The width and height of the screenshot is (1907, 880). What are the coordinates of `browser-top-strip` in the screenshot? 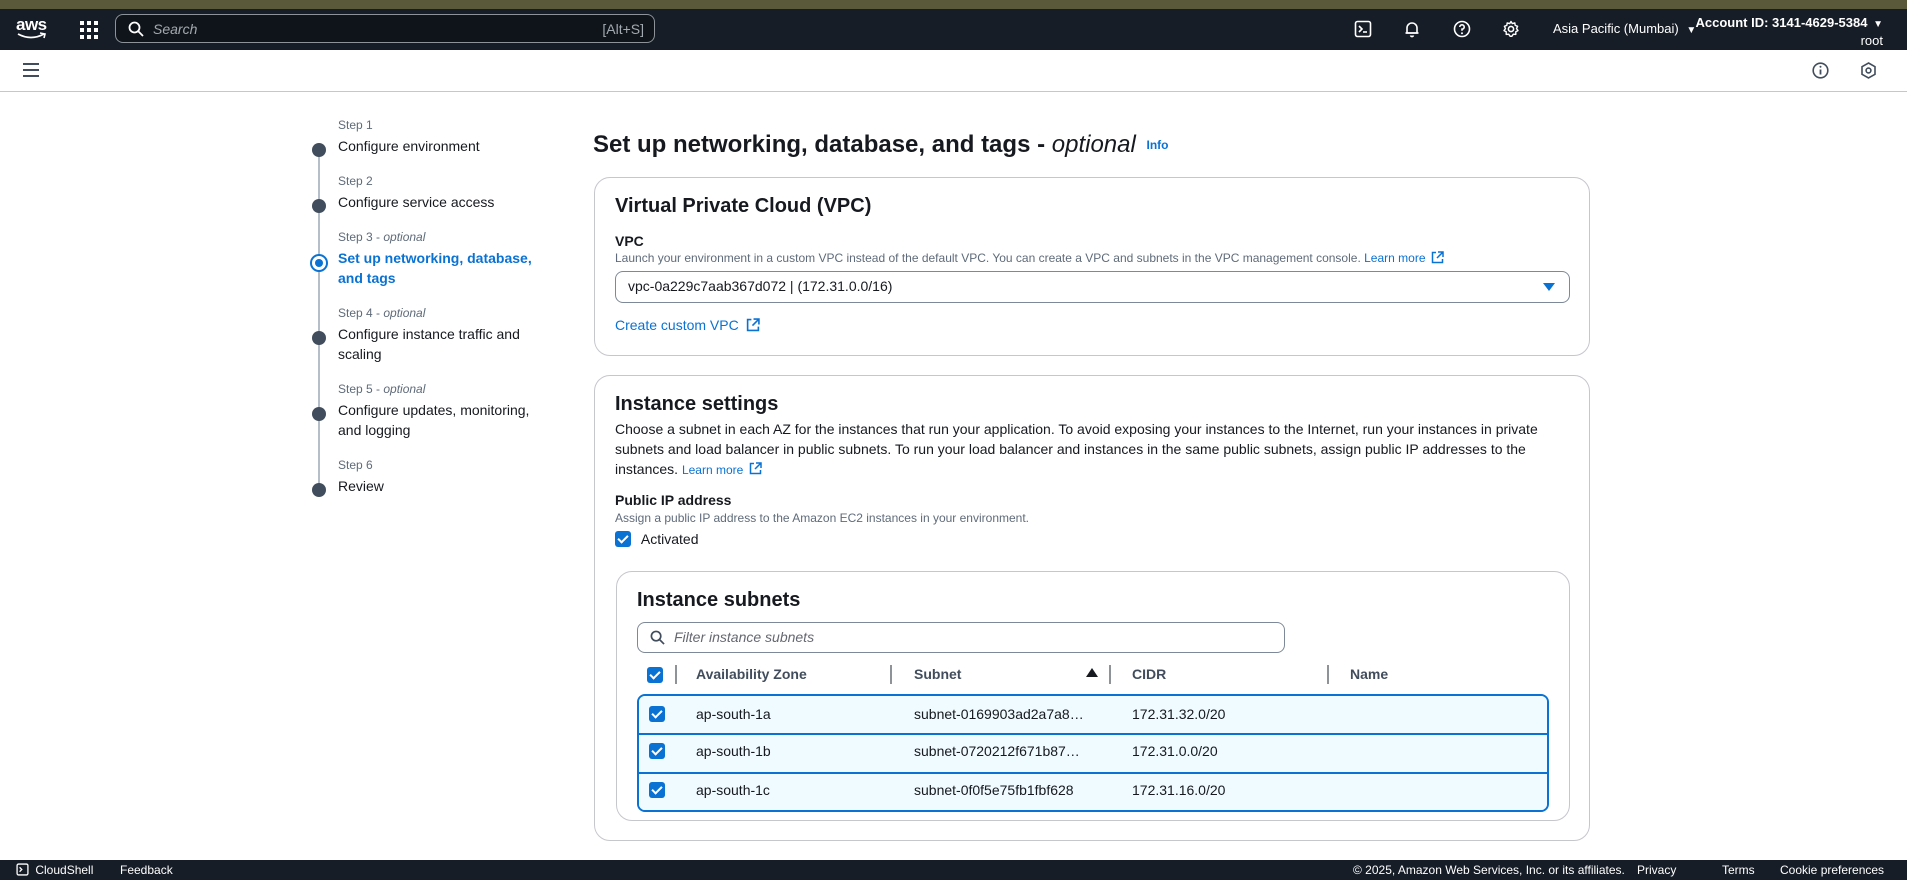 It's located at (953, 4).